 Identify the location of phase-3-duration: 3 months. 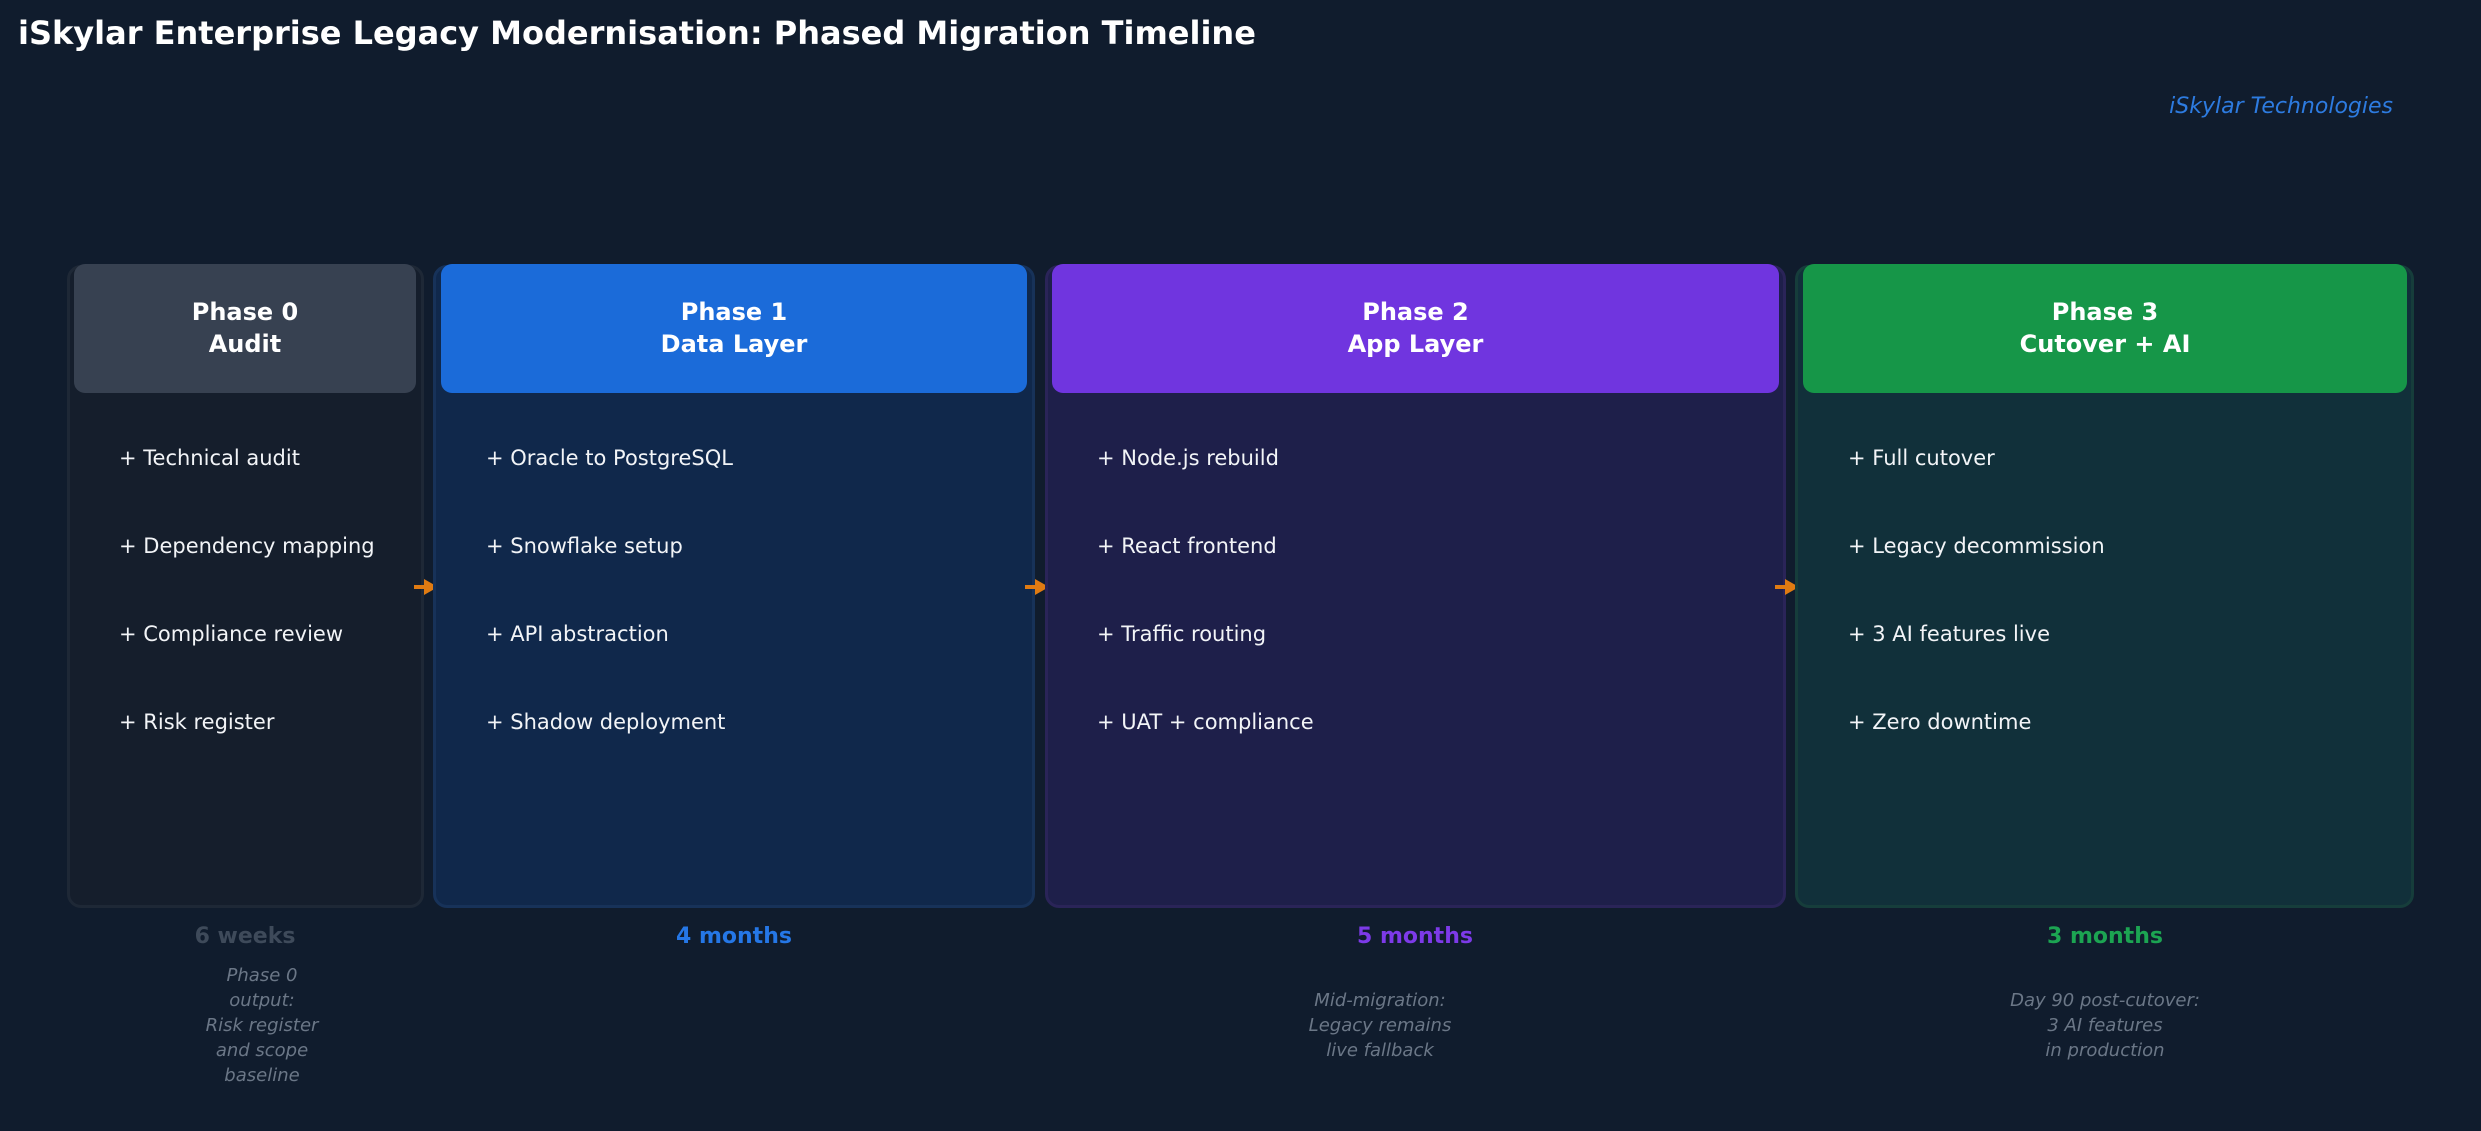
(2105, 936).